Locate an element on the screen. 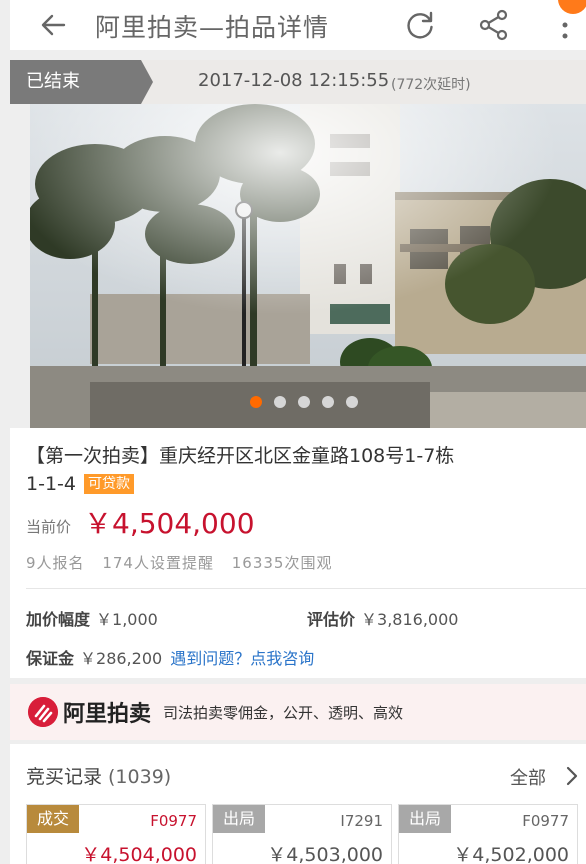 Image resolution: width=586 pixels, height=864 pixels. back-arrow-icon is located at coordinates (54, 25).